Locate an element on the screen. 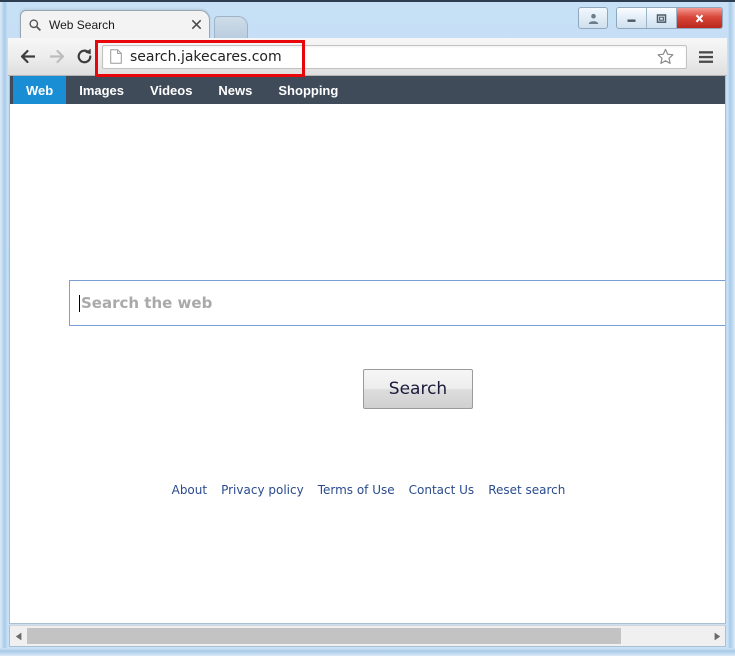  horizontal-scrollbar is located at coordinates (367, 636).